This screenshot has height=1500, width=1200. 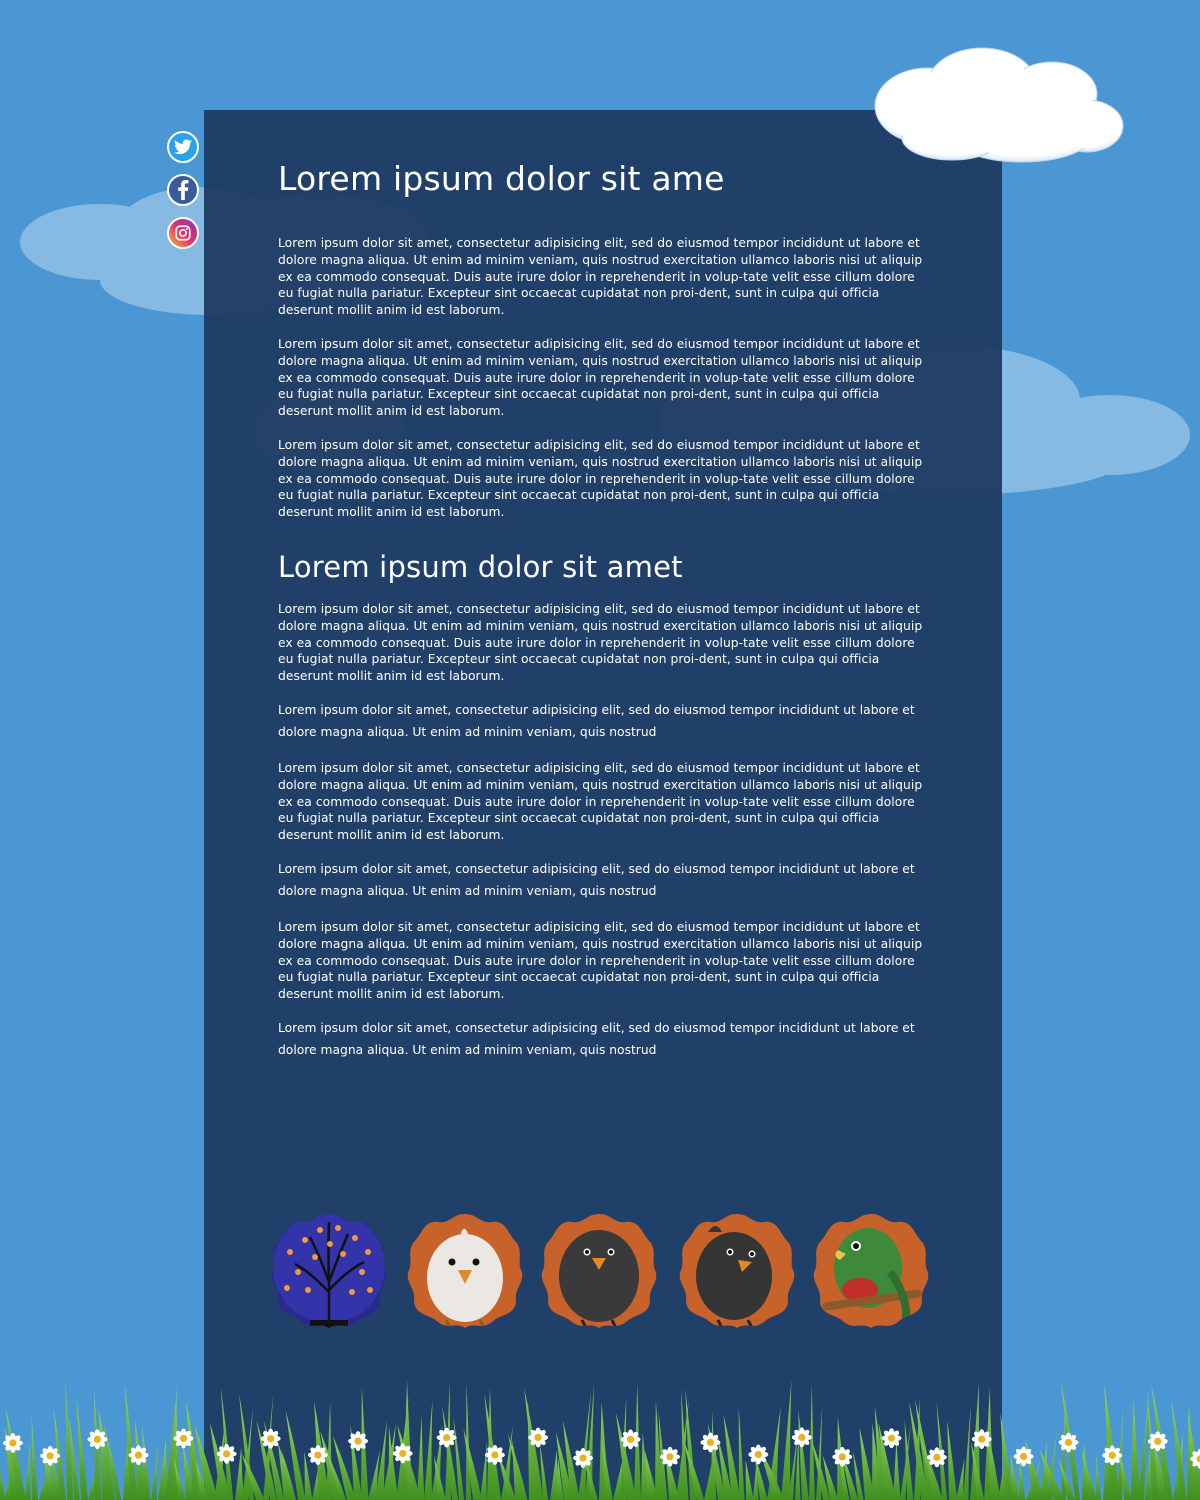 What do you see at coordinates (999, 105) in the screenshot?
I see `cloud-top-right` at bounding box center [999, 105].